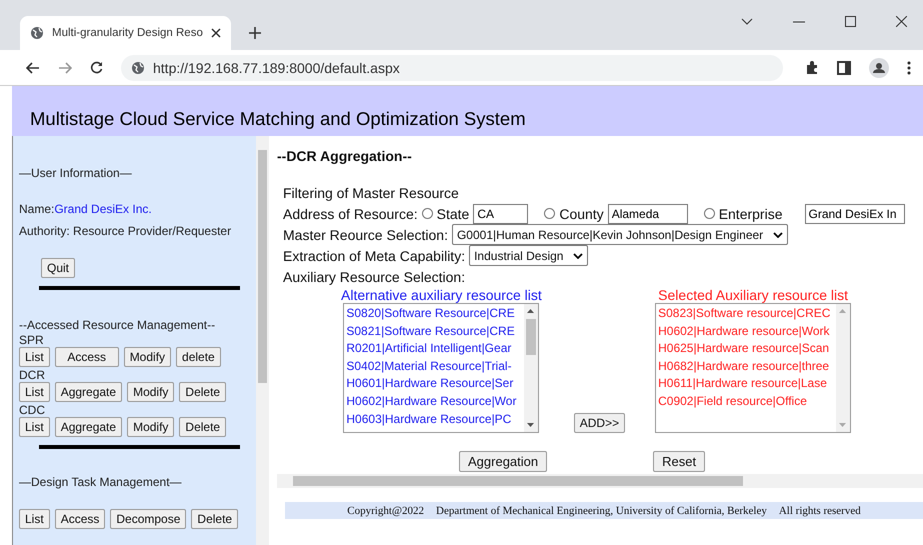 The height and width of the screenshot is (545, 923). What do you see at coordinates (435, 419) in the screenshot?
I see `list-item: H0603|Hardware Resource|PC` at bounding box center [435, 419].